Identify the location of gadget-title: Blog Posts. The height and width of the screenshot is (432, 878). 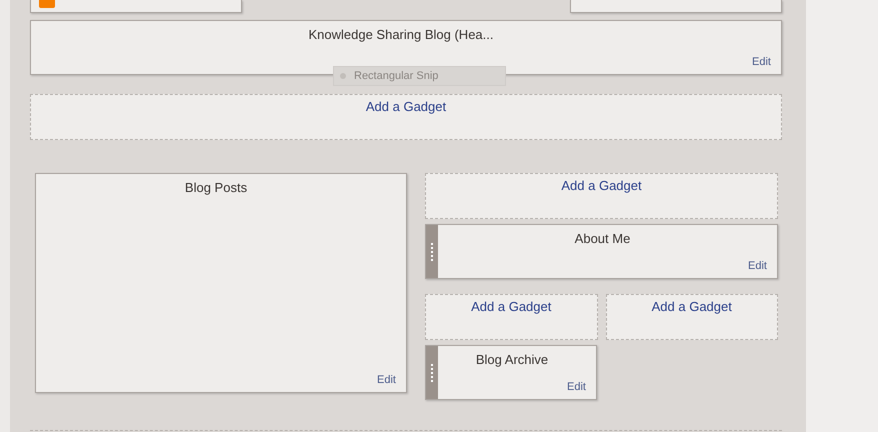
(216, 188).